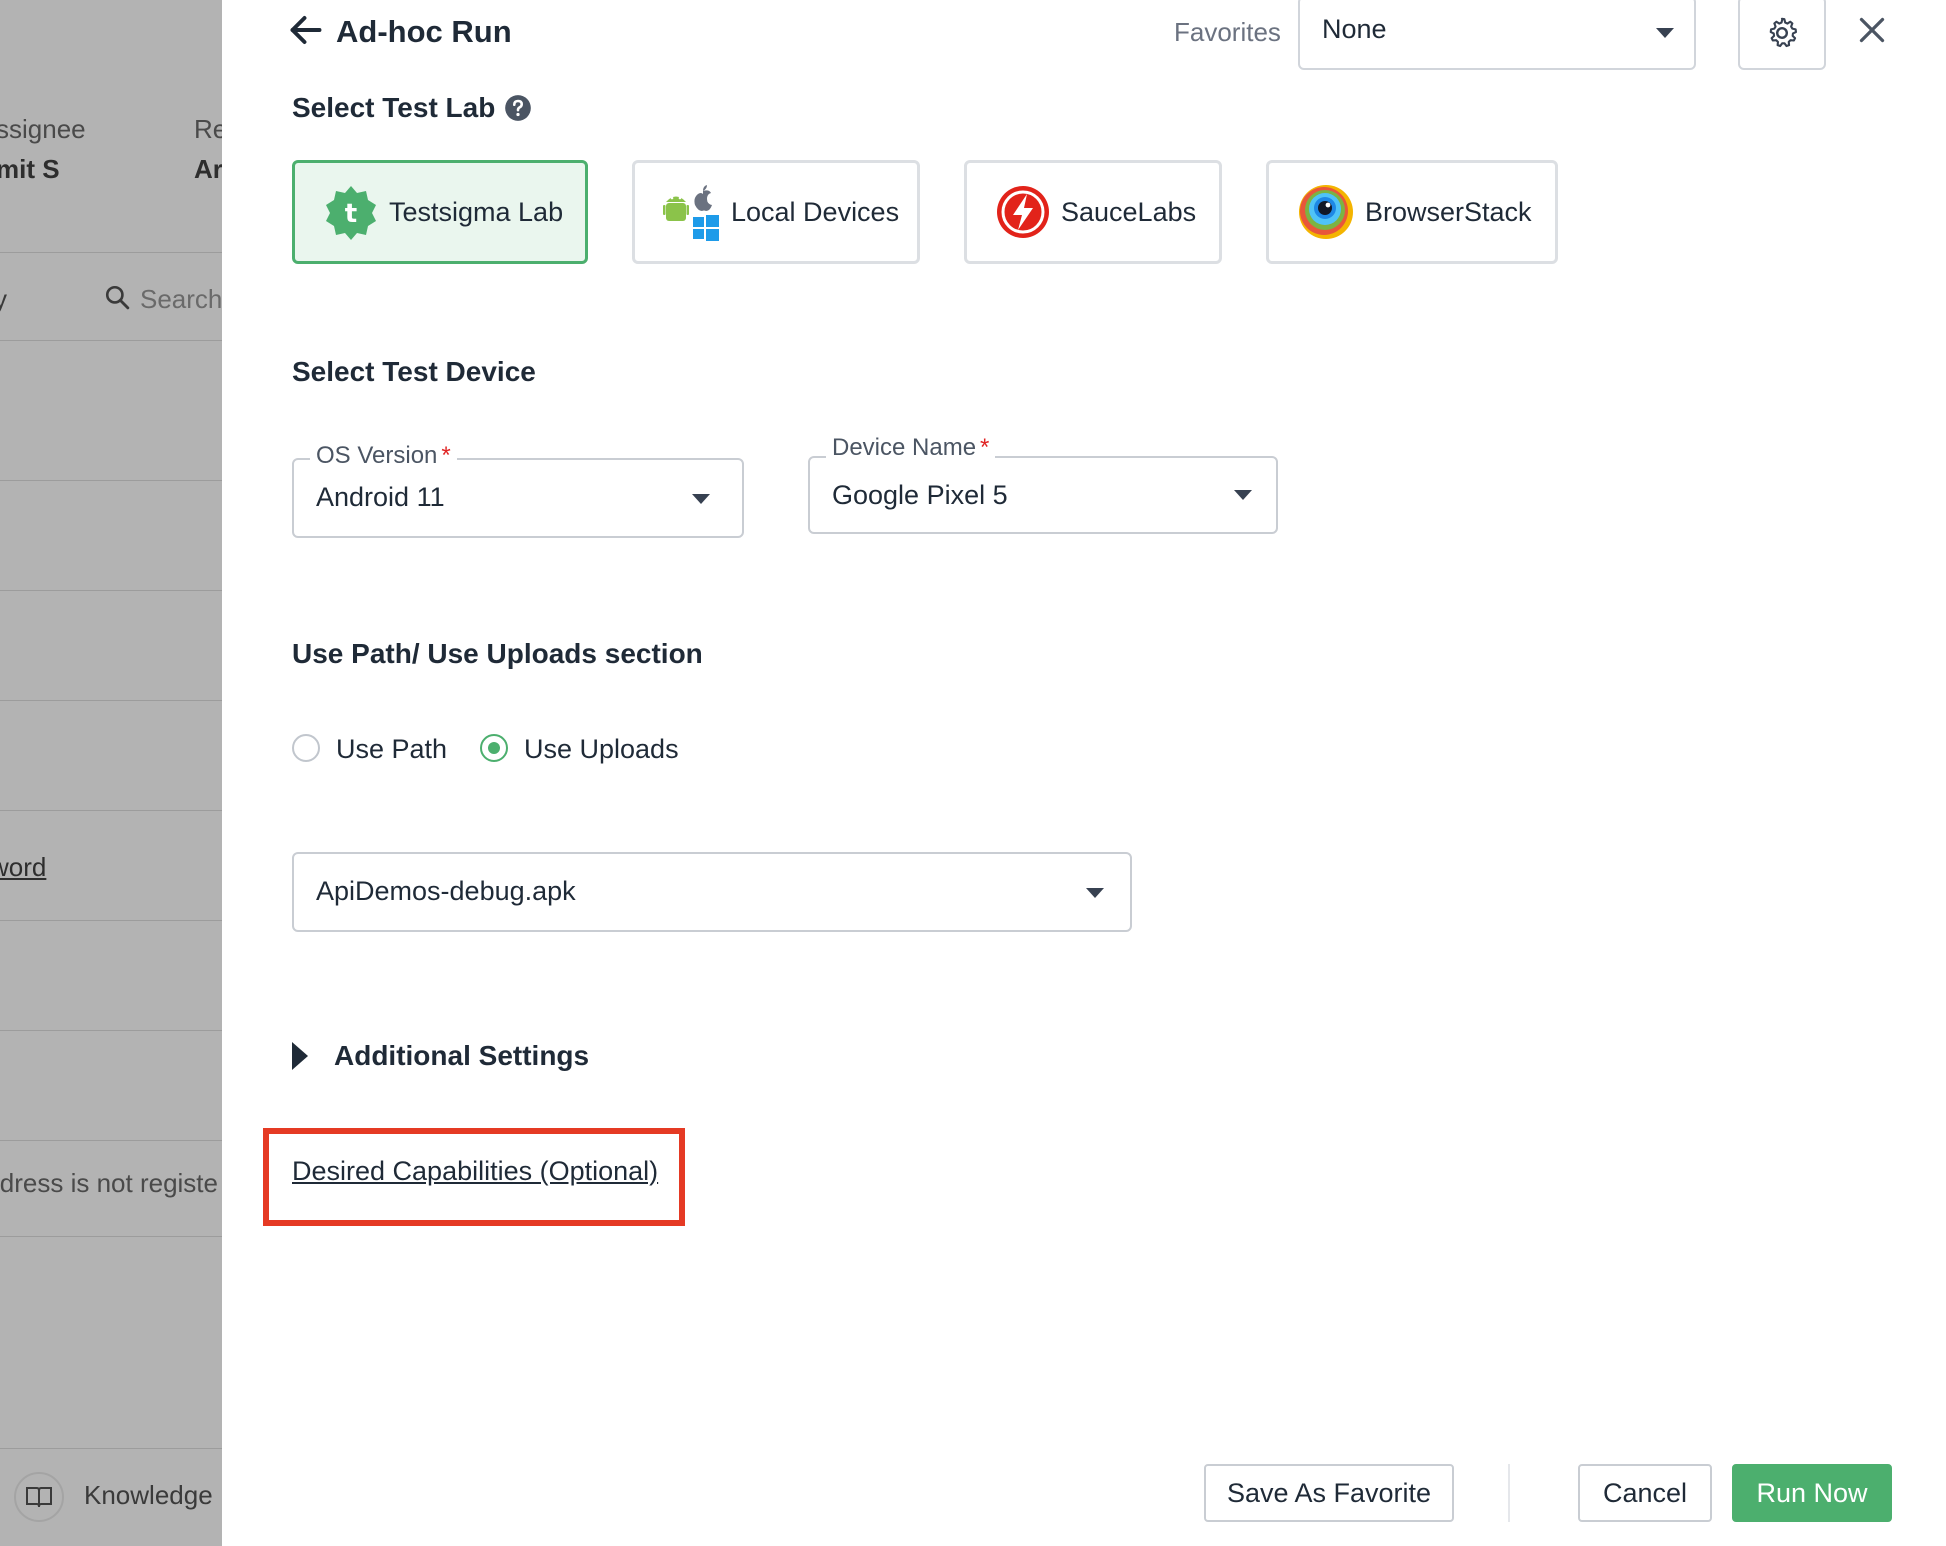  What do you see at coordinates (43, 129) in the screenshot?
I see `bg-column-header-assignee: ssignee` at bounding box center [43, 129].